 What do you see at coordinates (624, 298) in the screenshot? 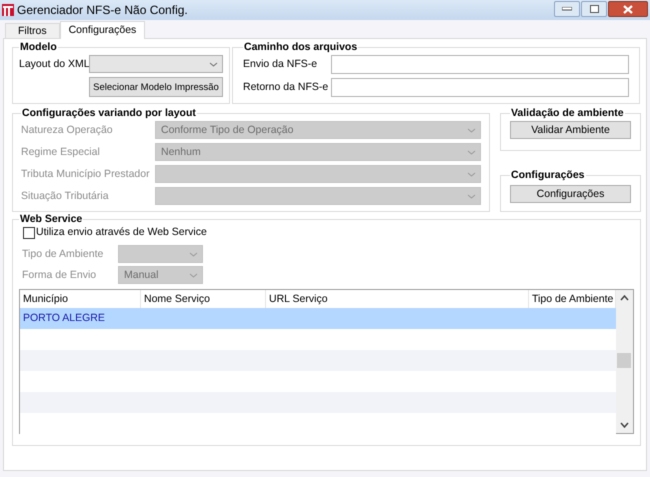
I see `scroll-up-icon` at bounding box center [624, 298].